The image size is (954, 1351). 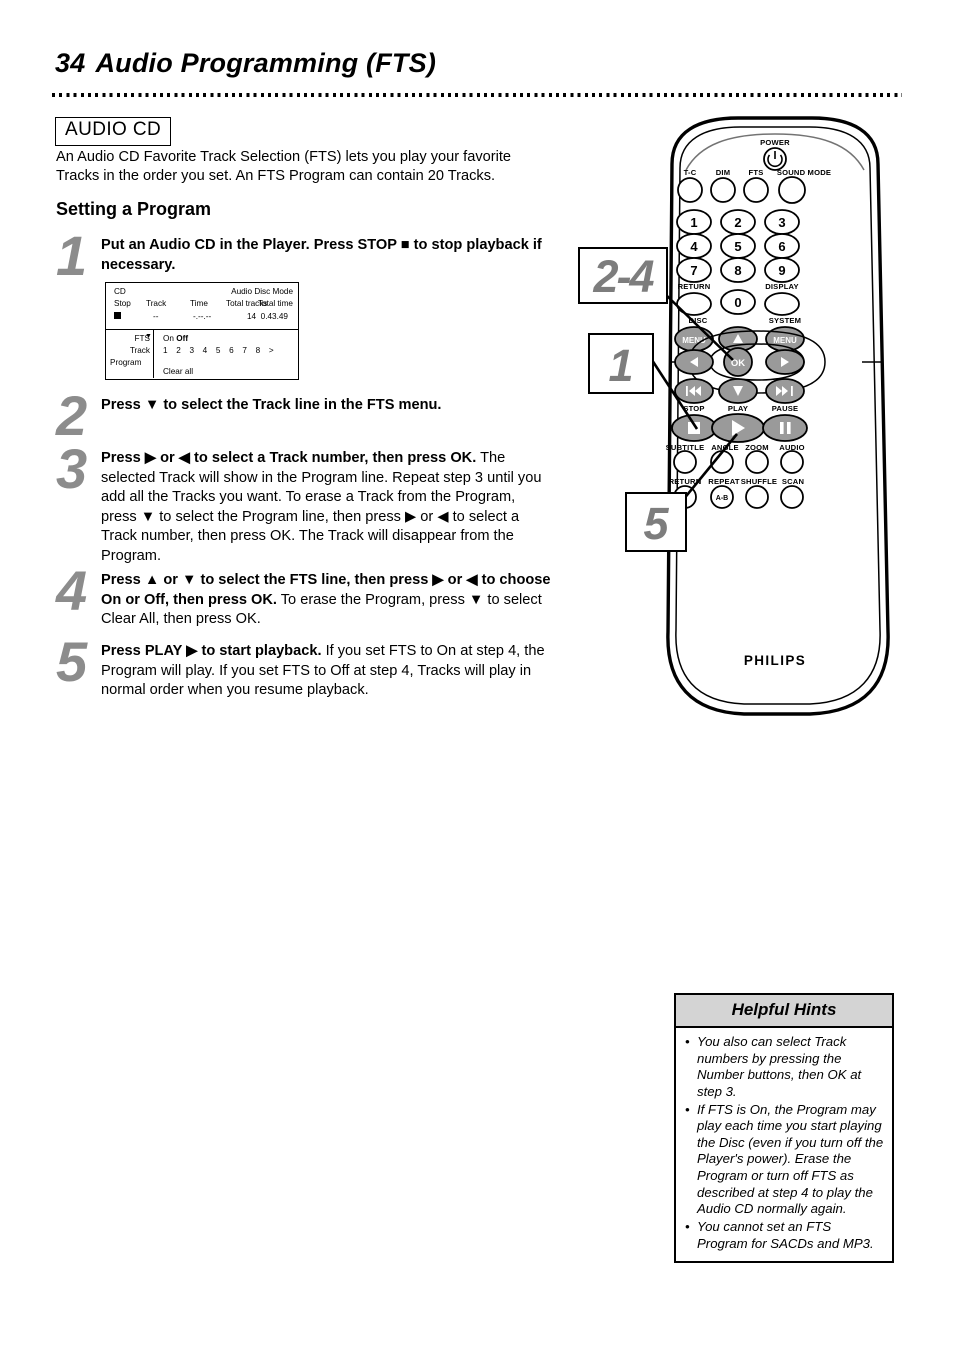 What do you see at coordinates (211, 651) in the screenshot?
I see `step-5-bold: Press PLAY ▶ to start playback.` at bounding box center [211, 651].